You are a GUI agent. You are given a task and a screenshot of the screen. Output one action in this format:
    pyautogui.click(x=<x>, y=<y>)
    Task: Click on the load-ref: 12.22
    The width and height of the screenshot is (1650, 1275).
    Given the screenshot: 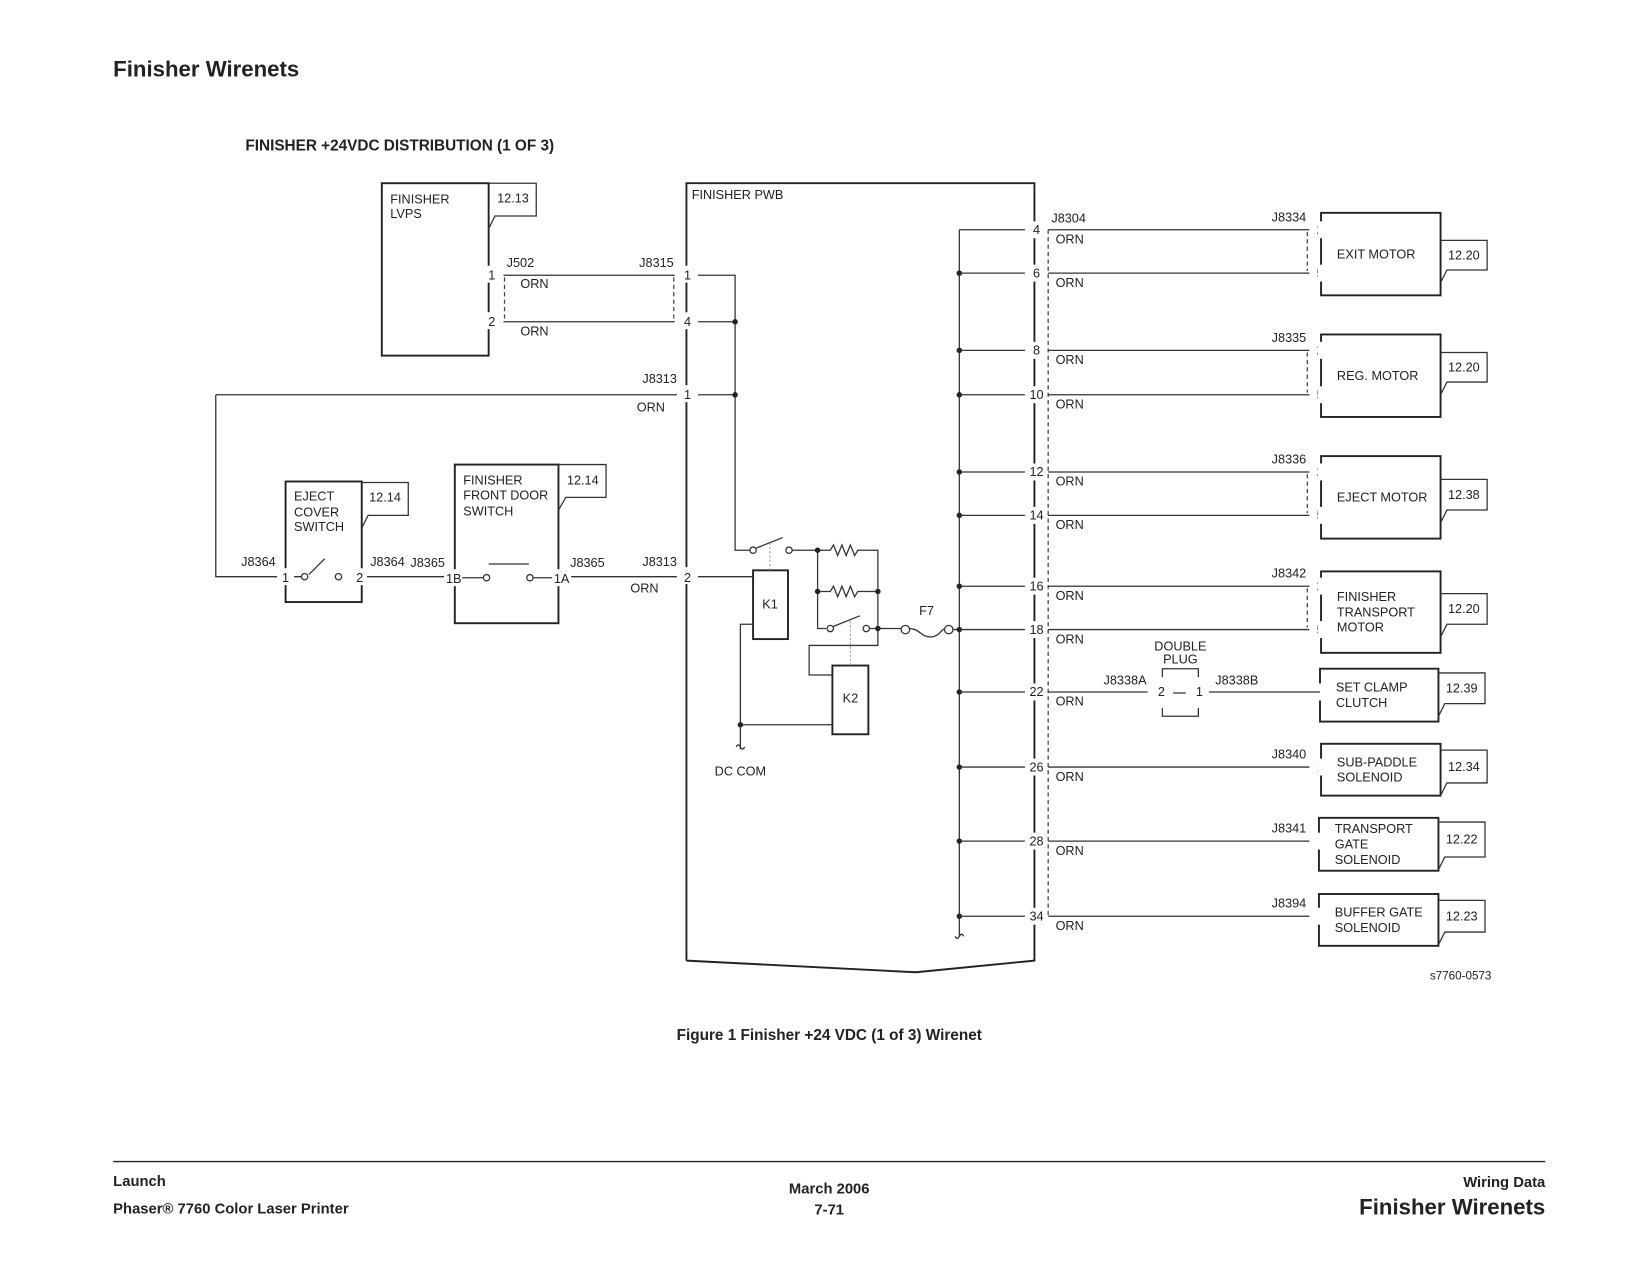 What is the action you would take?
    pyautogui.click(x=1462, y=840)
    